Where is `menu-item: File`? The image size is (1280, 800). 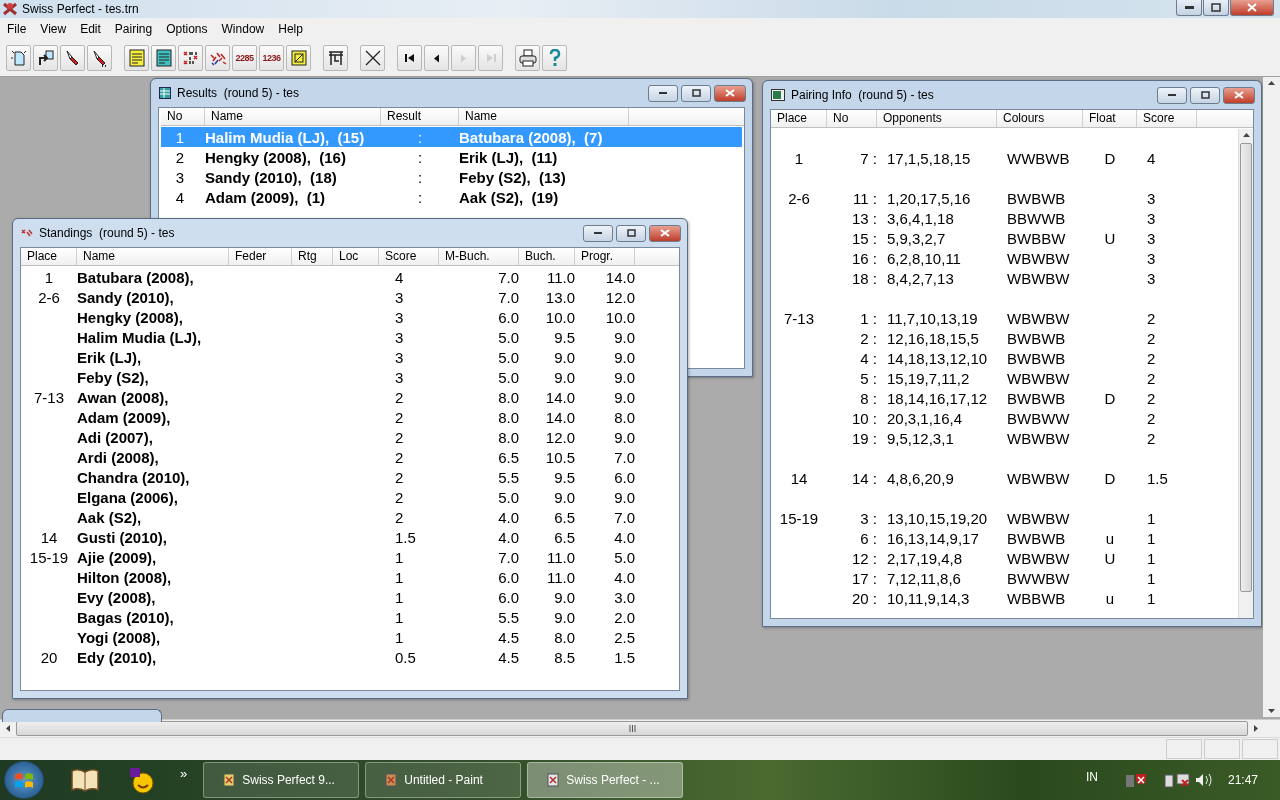 menu-item: File is located at coordinates (17, 29).